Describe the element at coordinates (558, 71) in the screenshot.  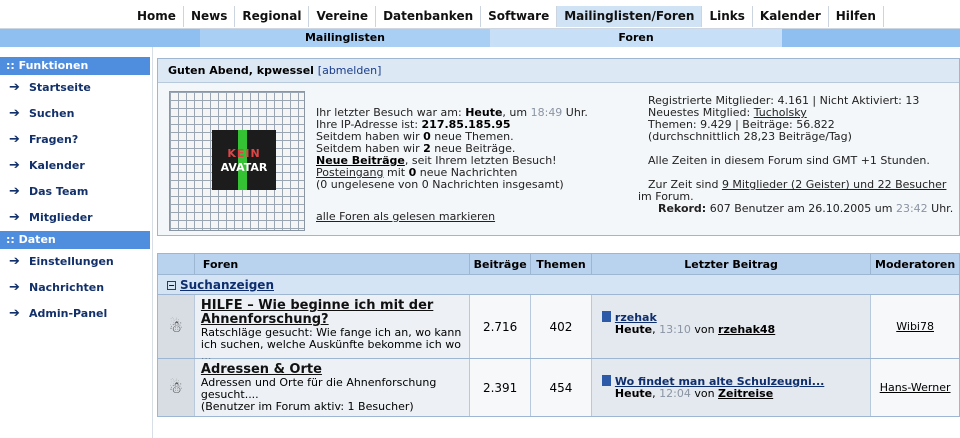
I see `welcome-header: Guten Abend, kpwessel [abmelden]` at that location.